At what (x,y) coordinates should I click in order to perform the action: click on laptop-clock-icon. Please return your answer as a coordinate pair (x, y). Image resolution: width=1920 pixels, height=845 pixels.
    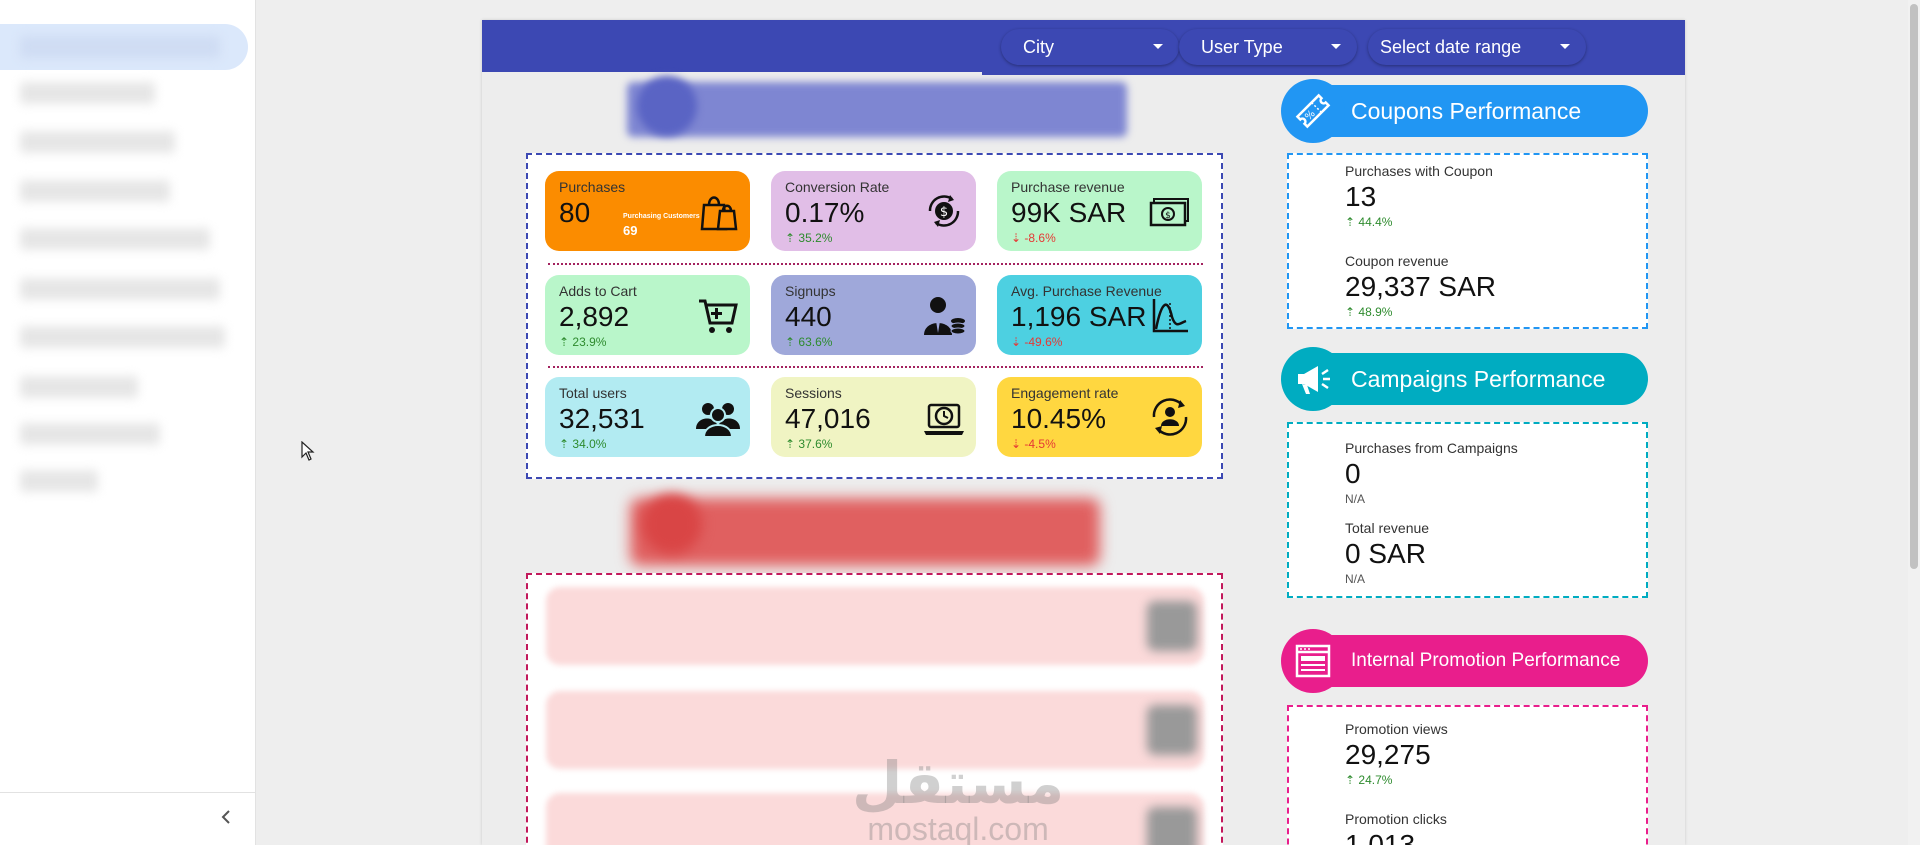
    Looking at the image, I should click on (944, 419).